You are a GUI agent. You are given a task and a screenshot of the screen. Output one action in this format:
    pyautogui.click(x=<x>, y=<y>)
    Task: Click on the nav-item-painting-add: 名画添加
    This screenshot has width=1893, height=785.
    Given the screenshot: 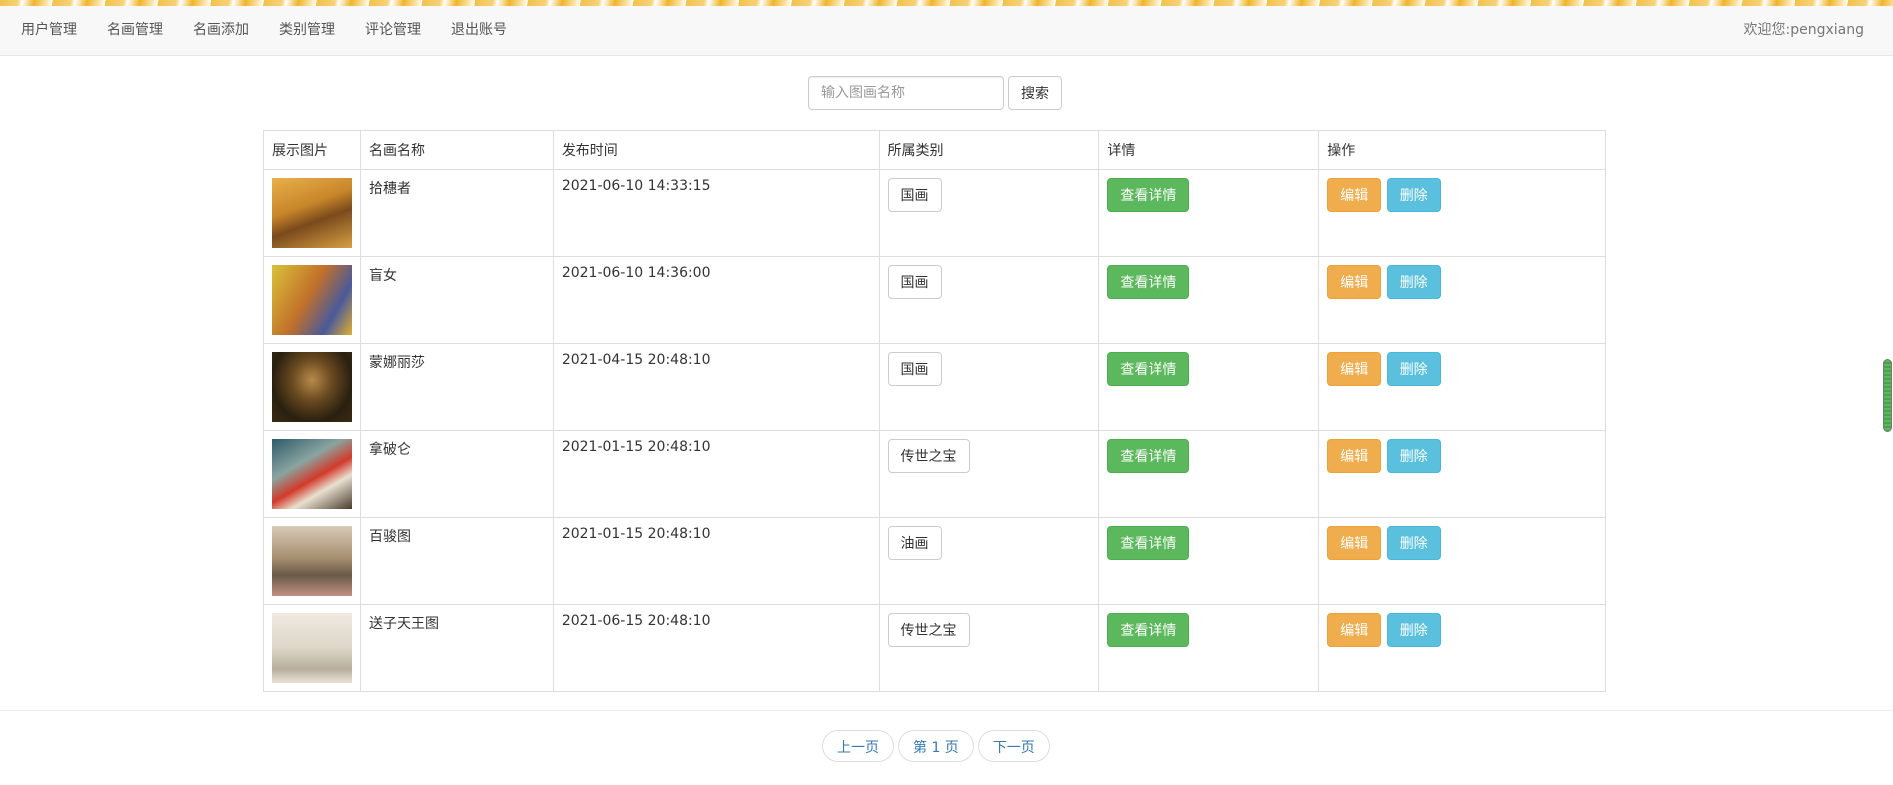 What is the action you would take?
    pyautogui.click(x=221, y=29)
    